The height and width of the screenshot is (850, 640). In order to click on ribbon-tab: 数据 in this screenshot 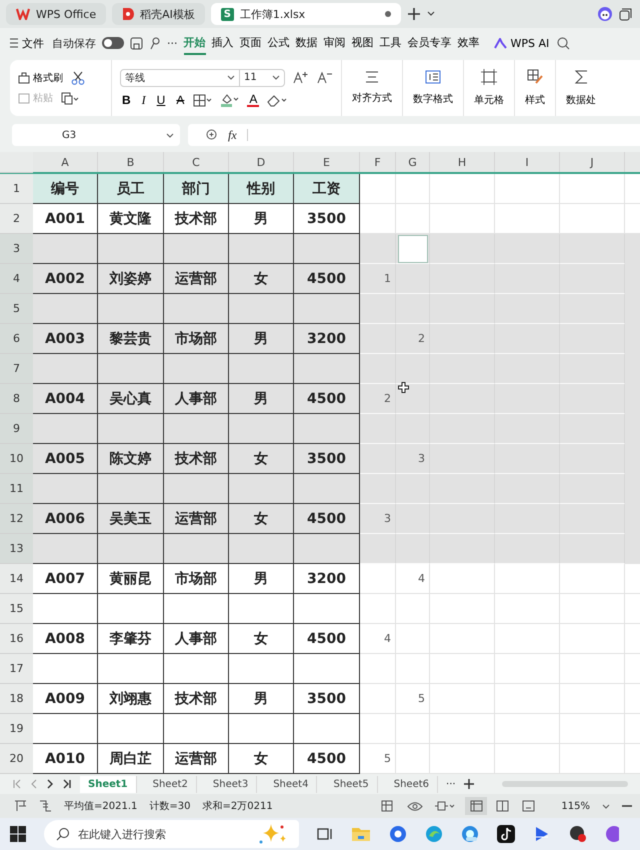, I will do `click(307, 43)`.